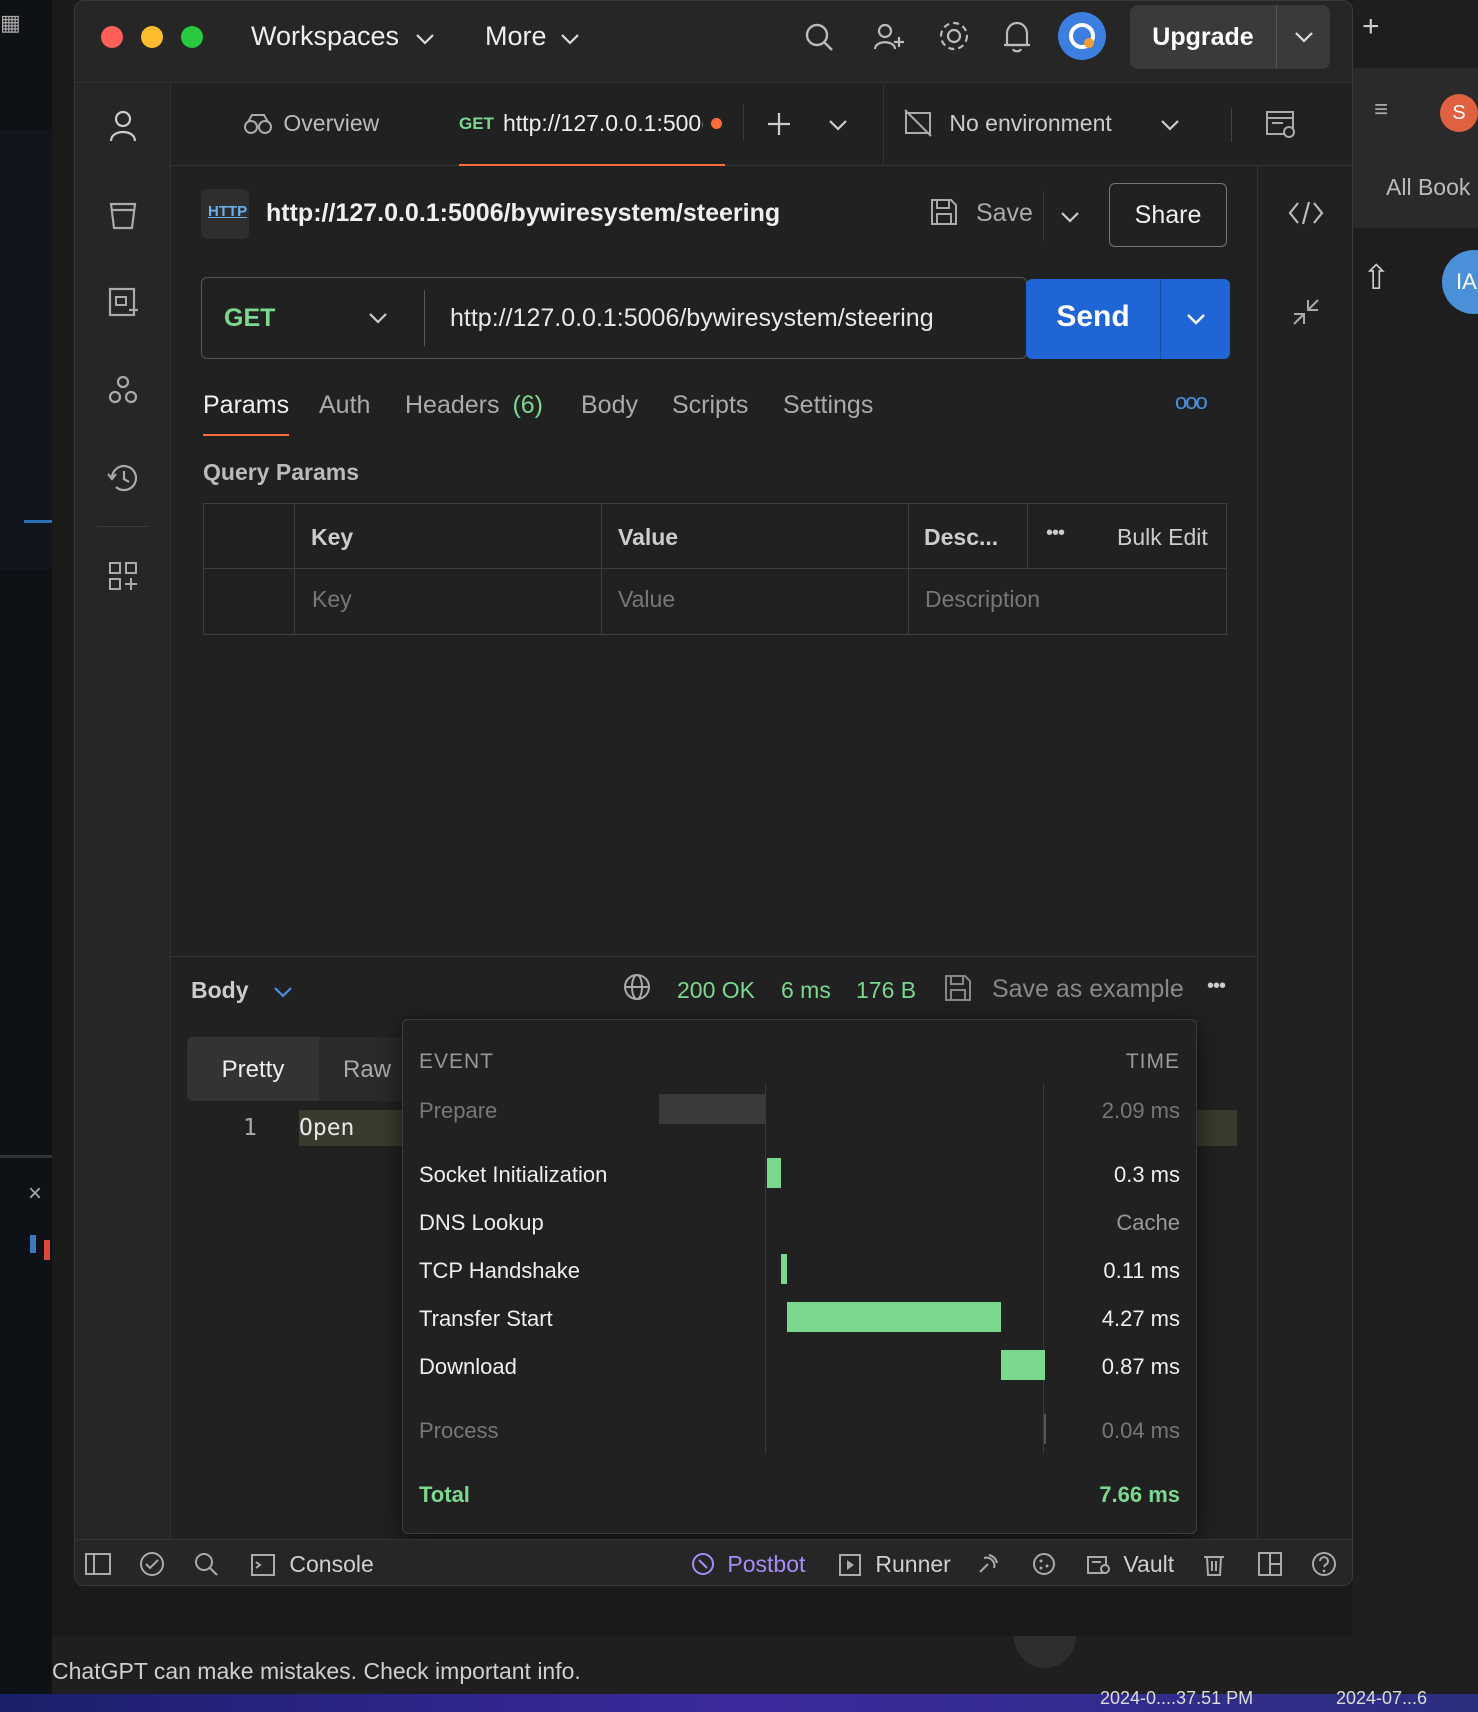 The image size is (1478, 1712). Describe the element at coordinates (1381, 110) in the screenshot. I see `queue-icon: ≡` at that location.